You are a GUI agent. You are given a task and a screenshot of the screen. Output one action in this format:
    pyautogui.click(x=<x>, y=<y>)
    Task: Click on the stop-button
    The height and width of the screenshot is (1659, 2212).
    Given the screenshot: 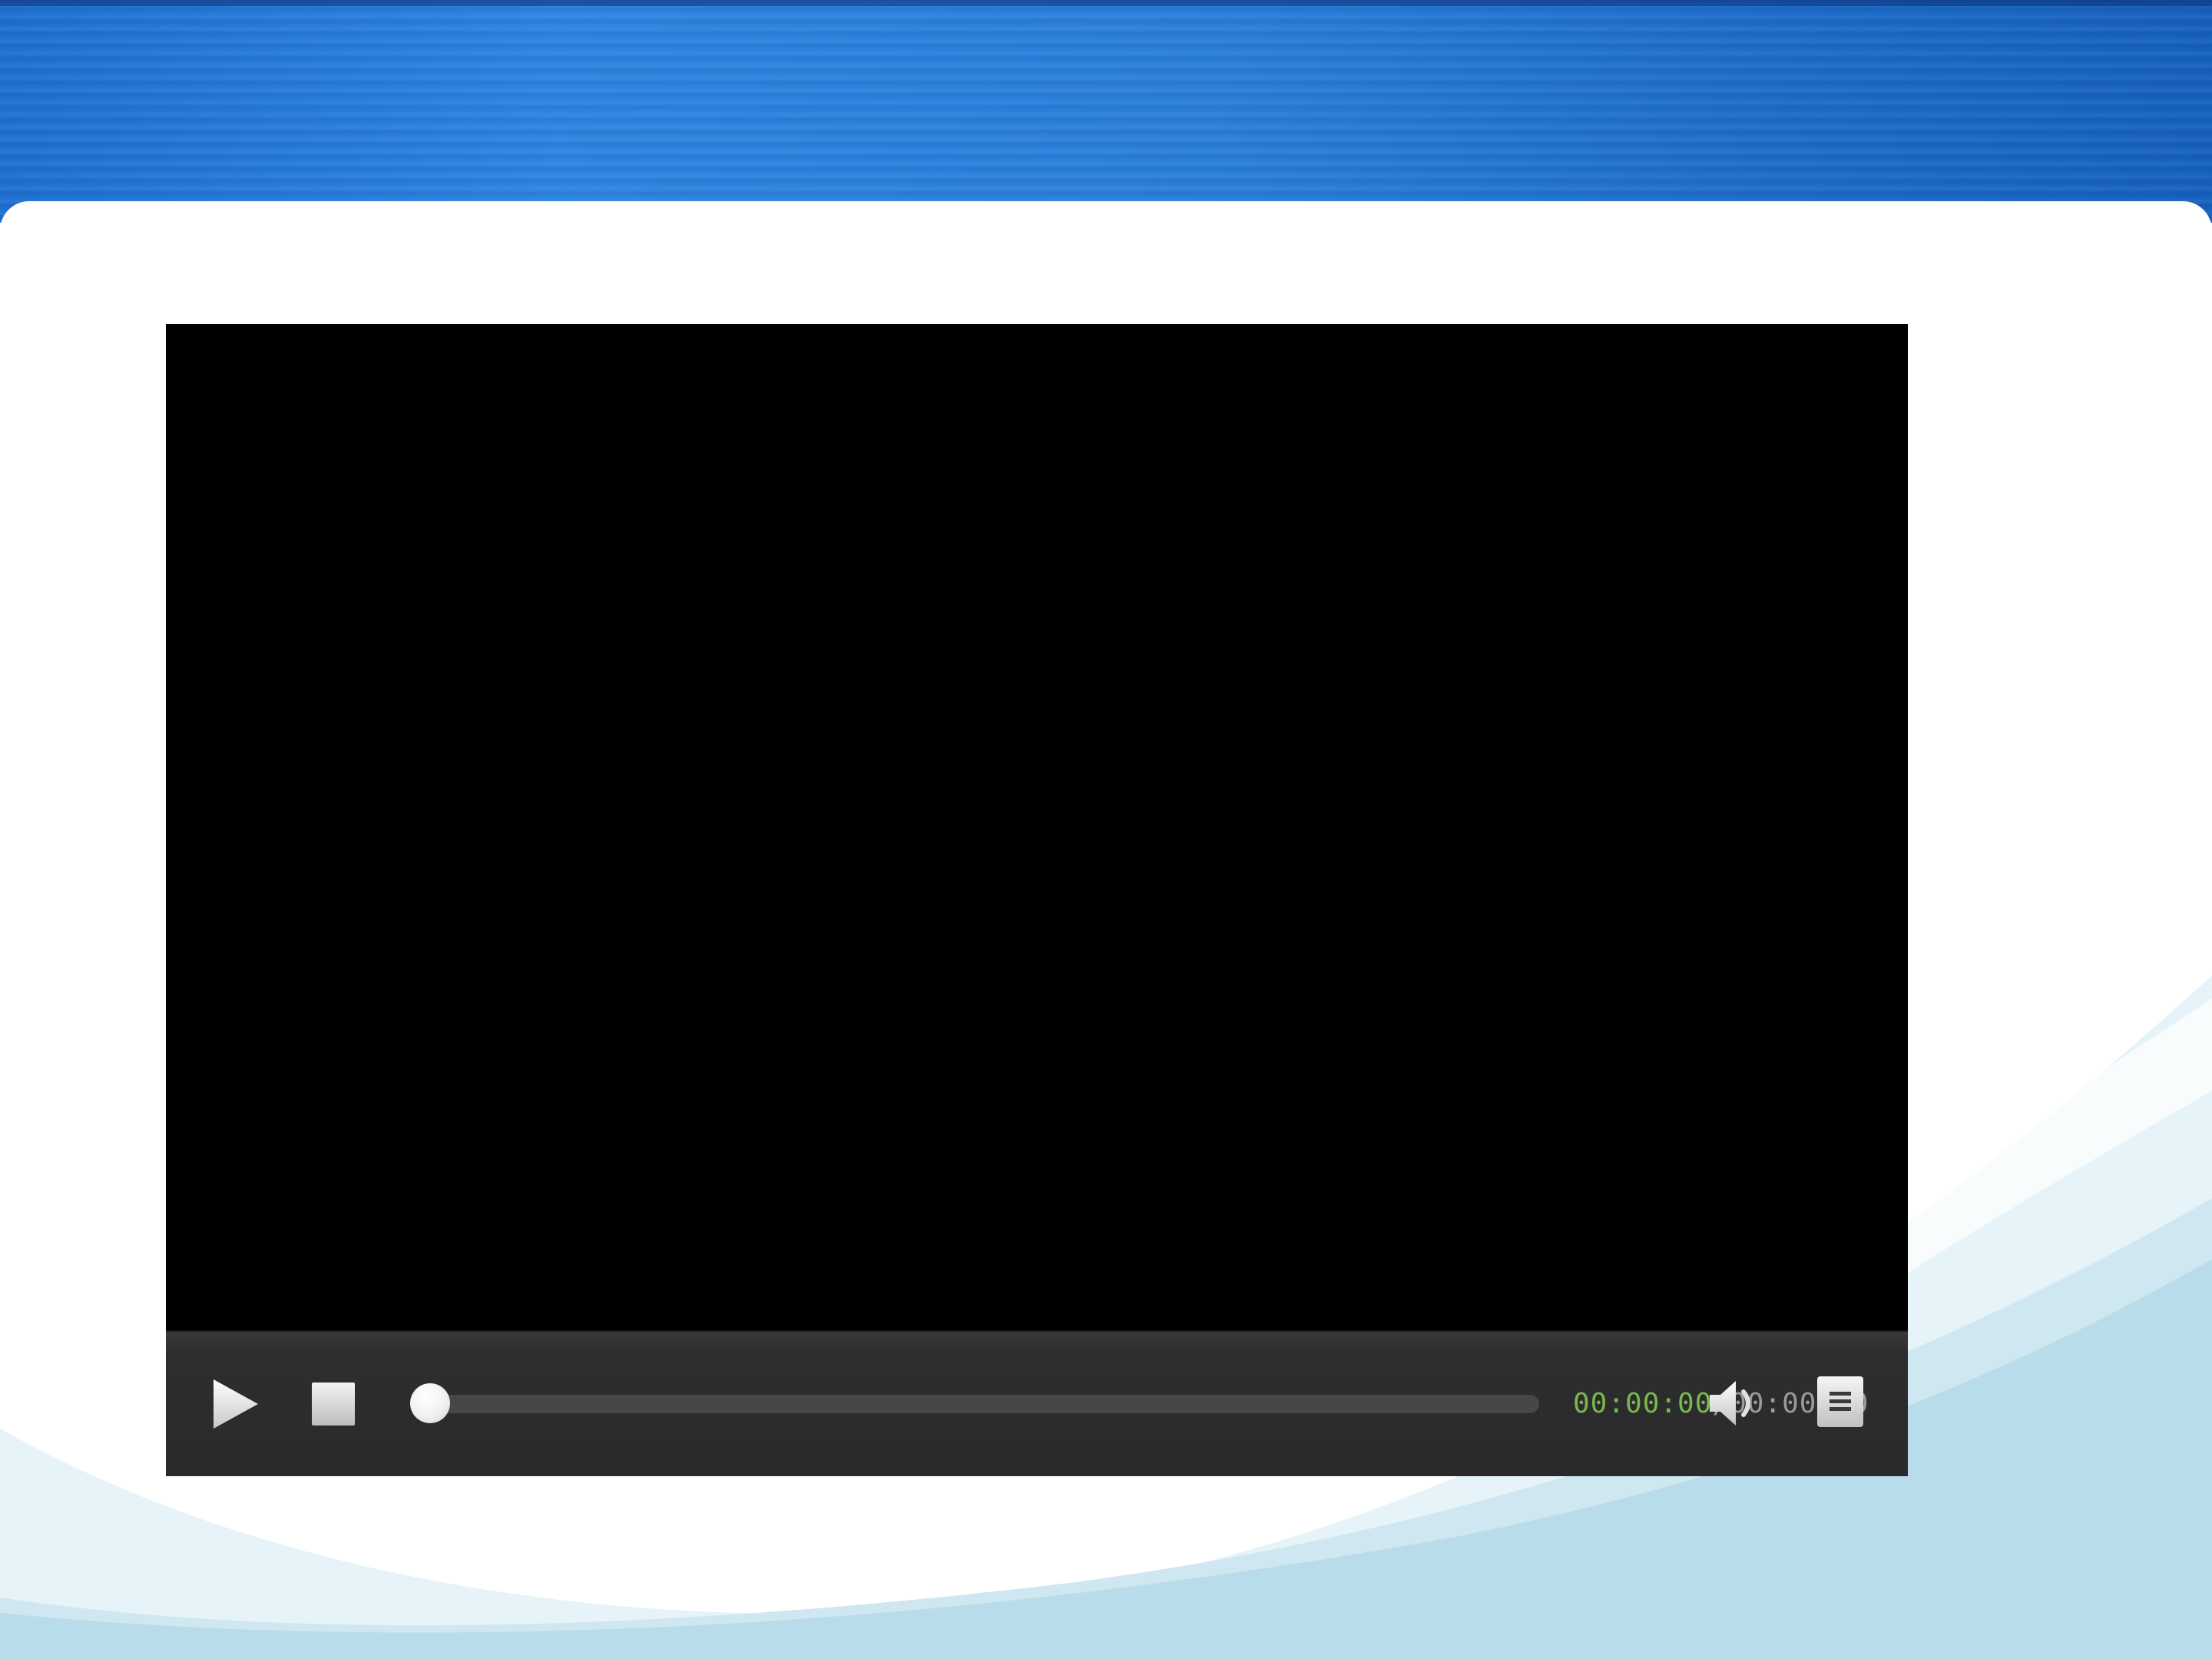 What is the action you would take?
    pyautogui.click(x=333, y=1404)
    